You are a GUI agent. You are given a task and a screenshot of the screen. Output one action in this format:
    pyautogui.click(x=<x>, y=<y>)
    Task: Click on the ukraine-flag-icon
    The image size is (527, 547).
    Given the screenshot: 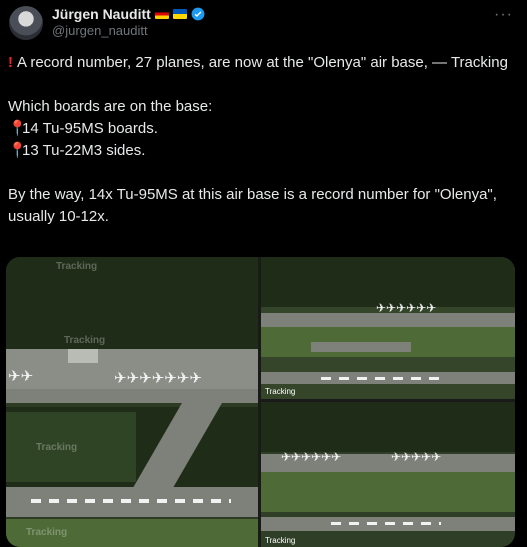 What is the action you would take?
    pyautogui.click(x=179, y=14)
    